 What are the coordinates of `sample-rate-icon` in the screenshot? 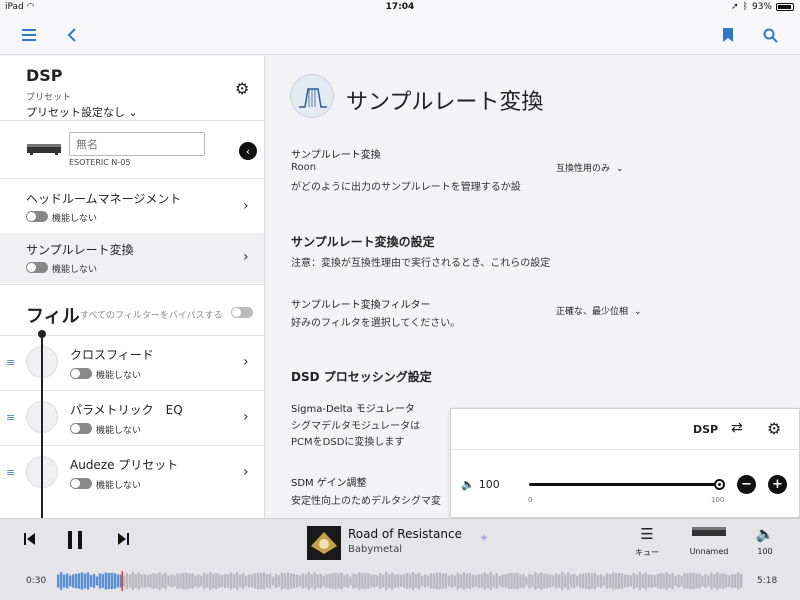 It's located at (312, 96).